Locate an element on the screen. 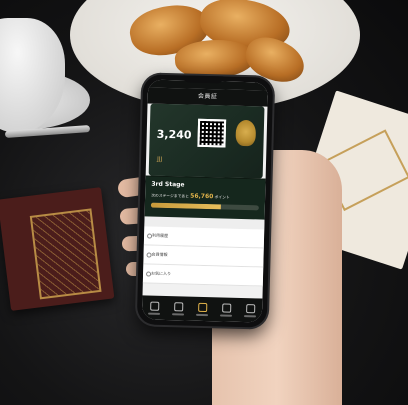 The height and width of the screenshot is (405, 408). stage-progress-text: 次のステージまであと 56,760 ポイント is located at coordinates (190, 196).